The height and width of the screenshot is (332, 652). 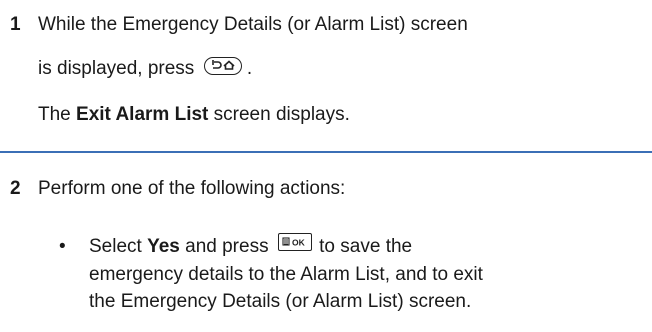 What do you see at coordinates (116, 68) in the screenshot?
I see `step-text: is displayed, press` at bounding box center [116, 68].